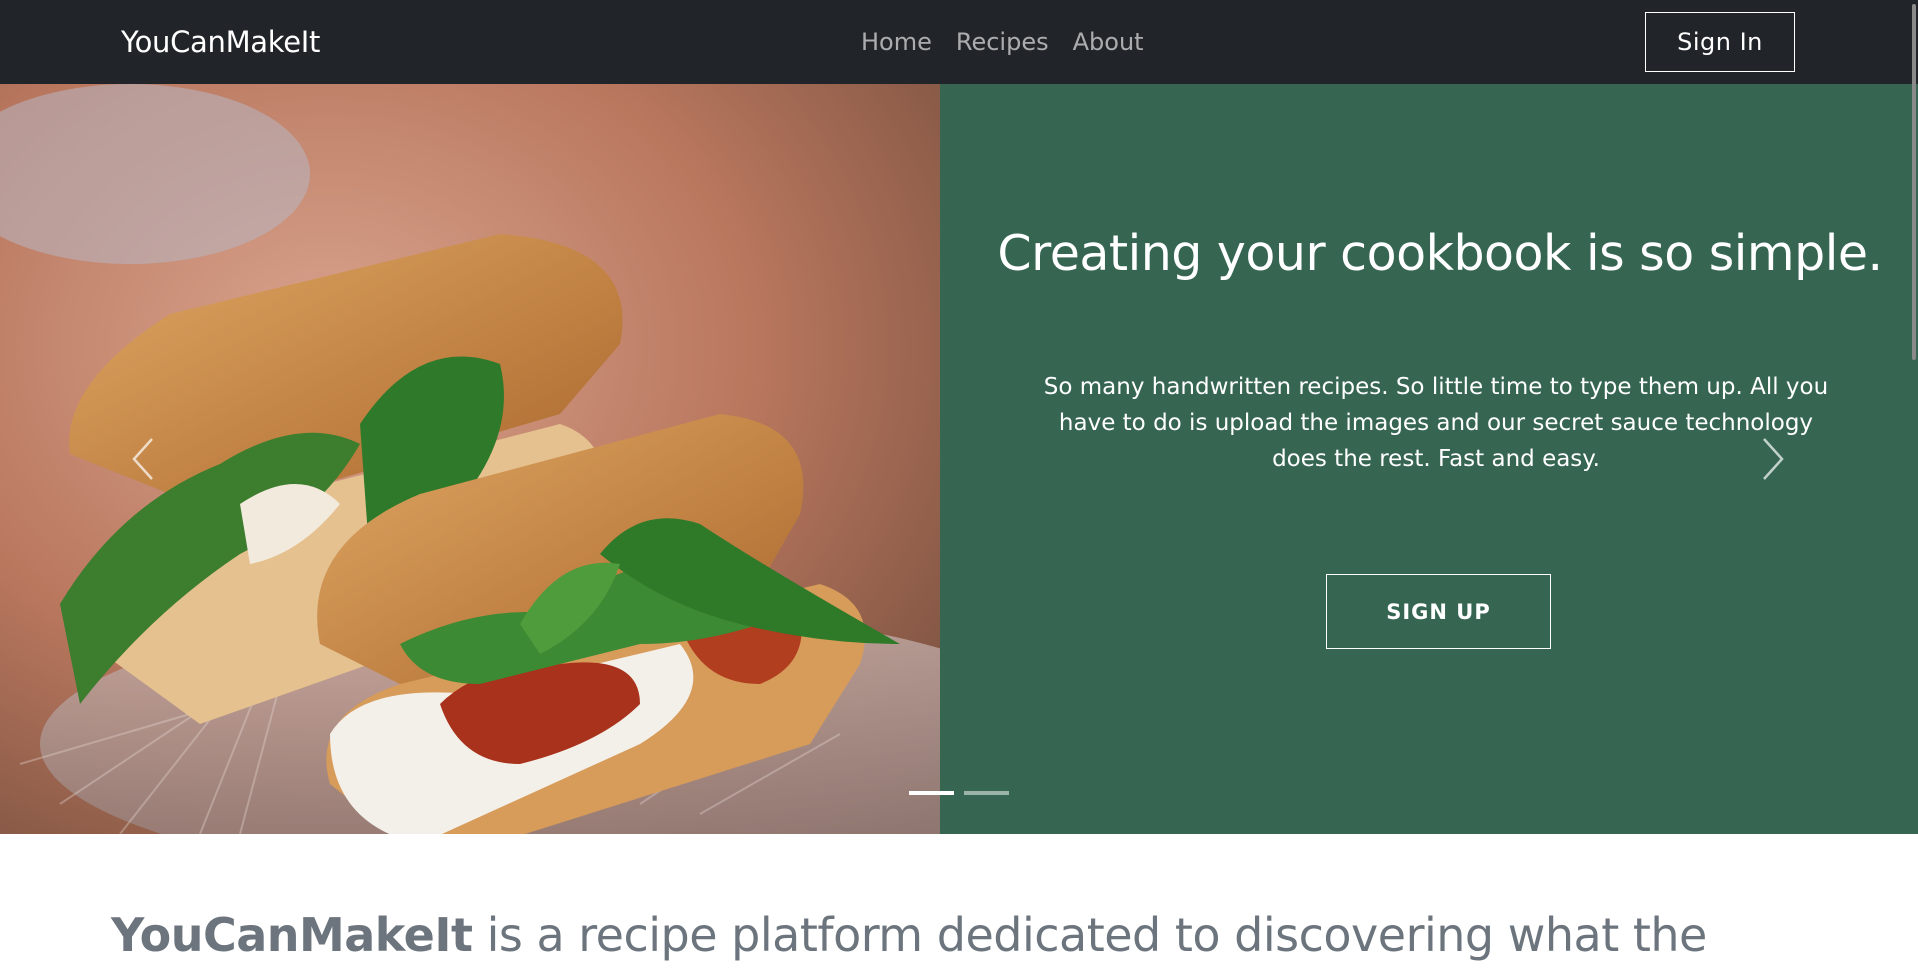 The height and width of the screenshot is (970, 1918). Describe the element at coordinates (1108, 42) in the screenshot. I see `nav-link-about: About` at that location.